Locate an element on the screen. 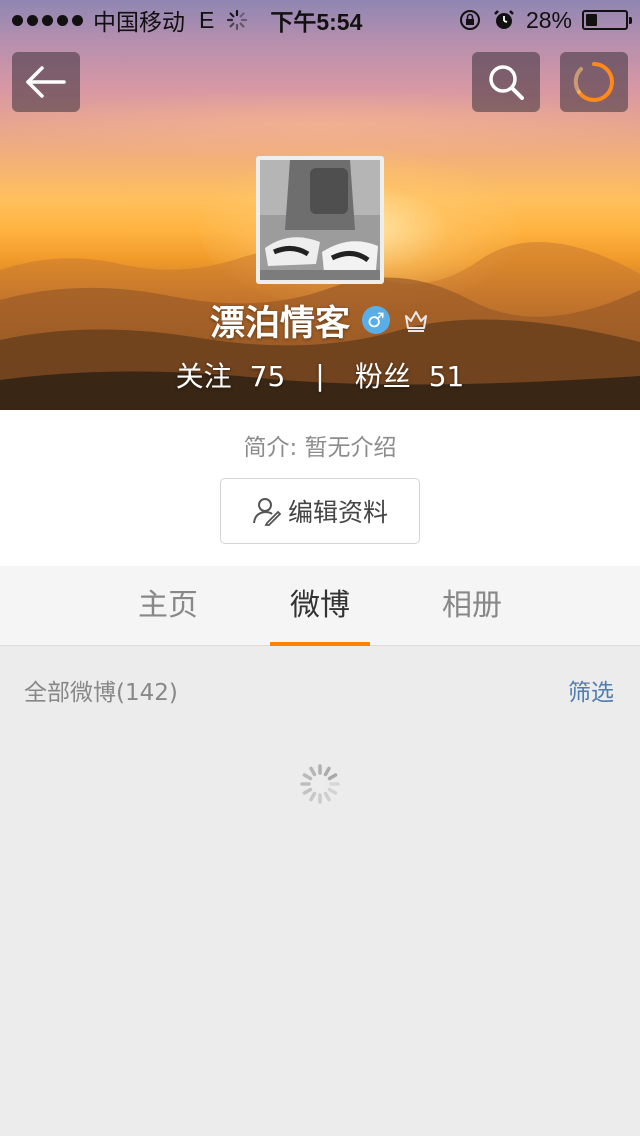  crown-icon is located at coordinates (416, 320).